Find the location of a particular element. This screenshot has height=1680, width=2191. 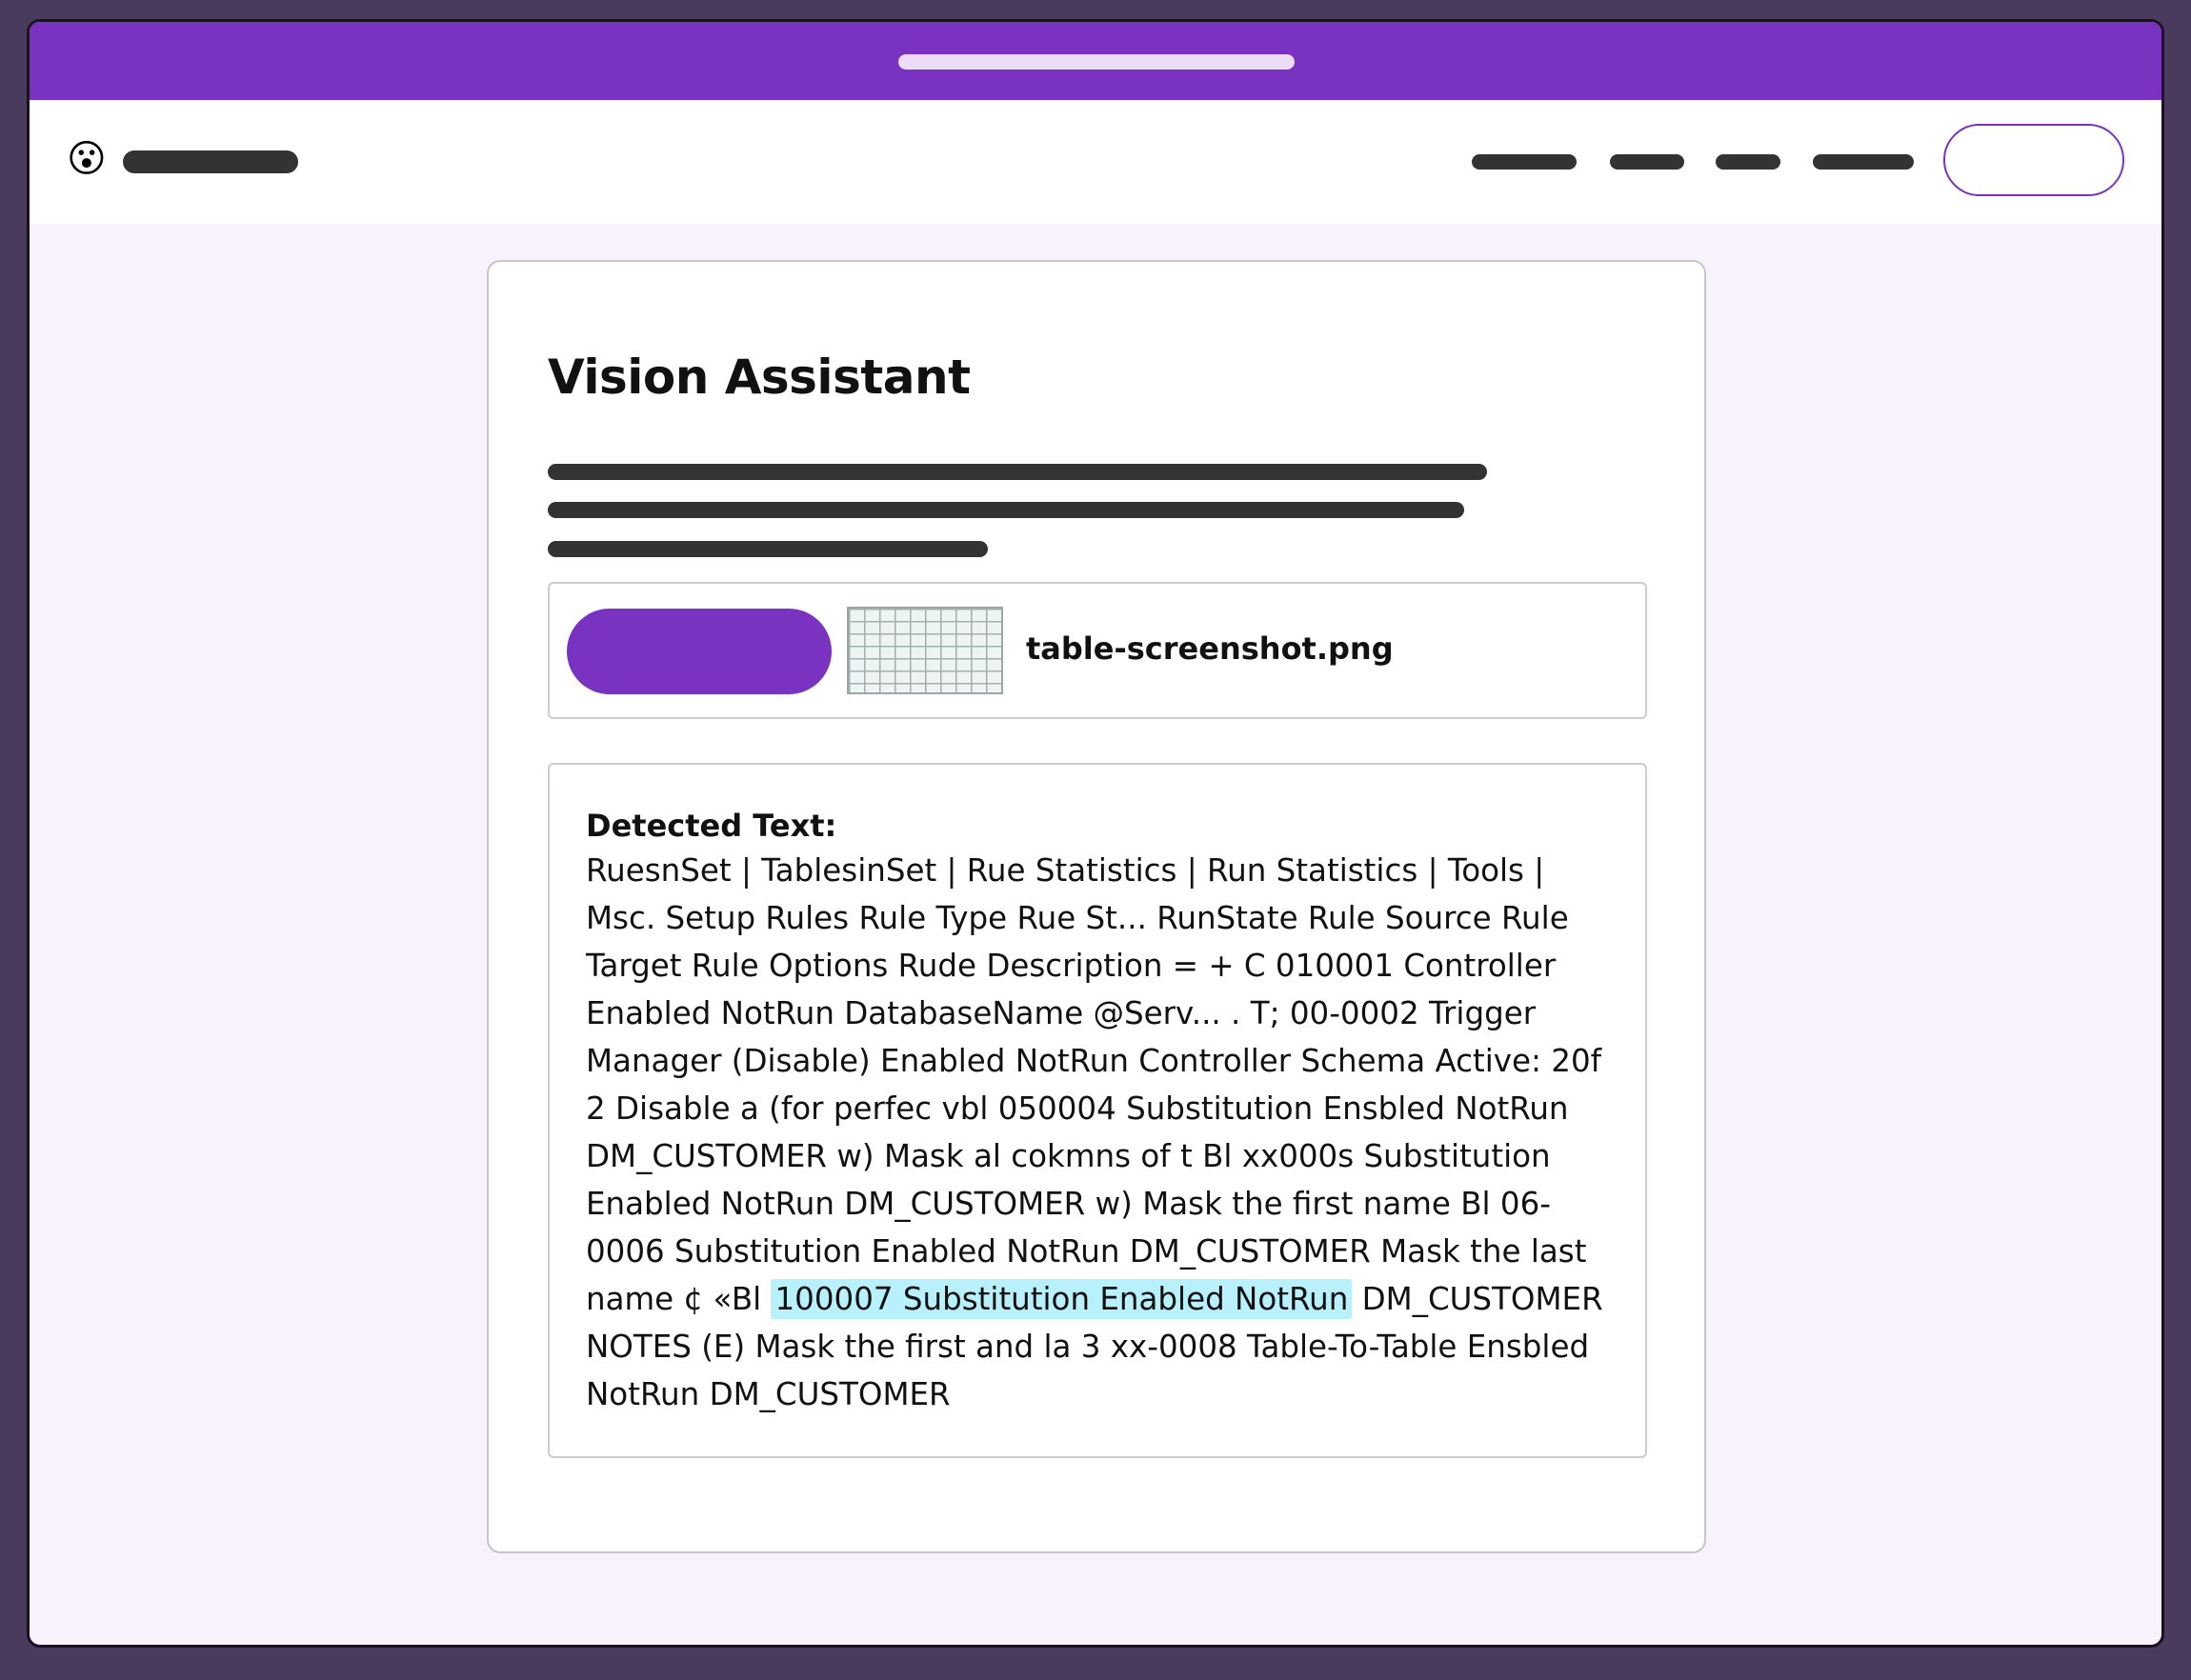

upload-button is located at coordinates (699, 651).